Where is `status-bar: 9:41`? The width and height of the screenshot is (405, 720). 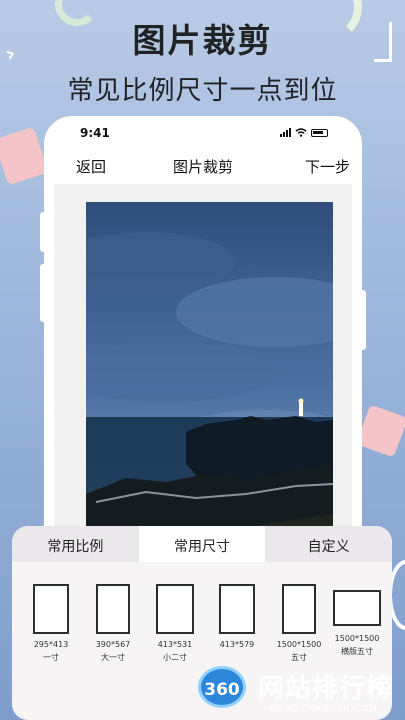 status-bar: 9:41 is located at coordinates (203, 134).